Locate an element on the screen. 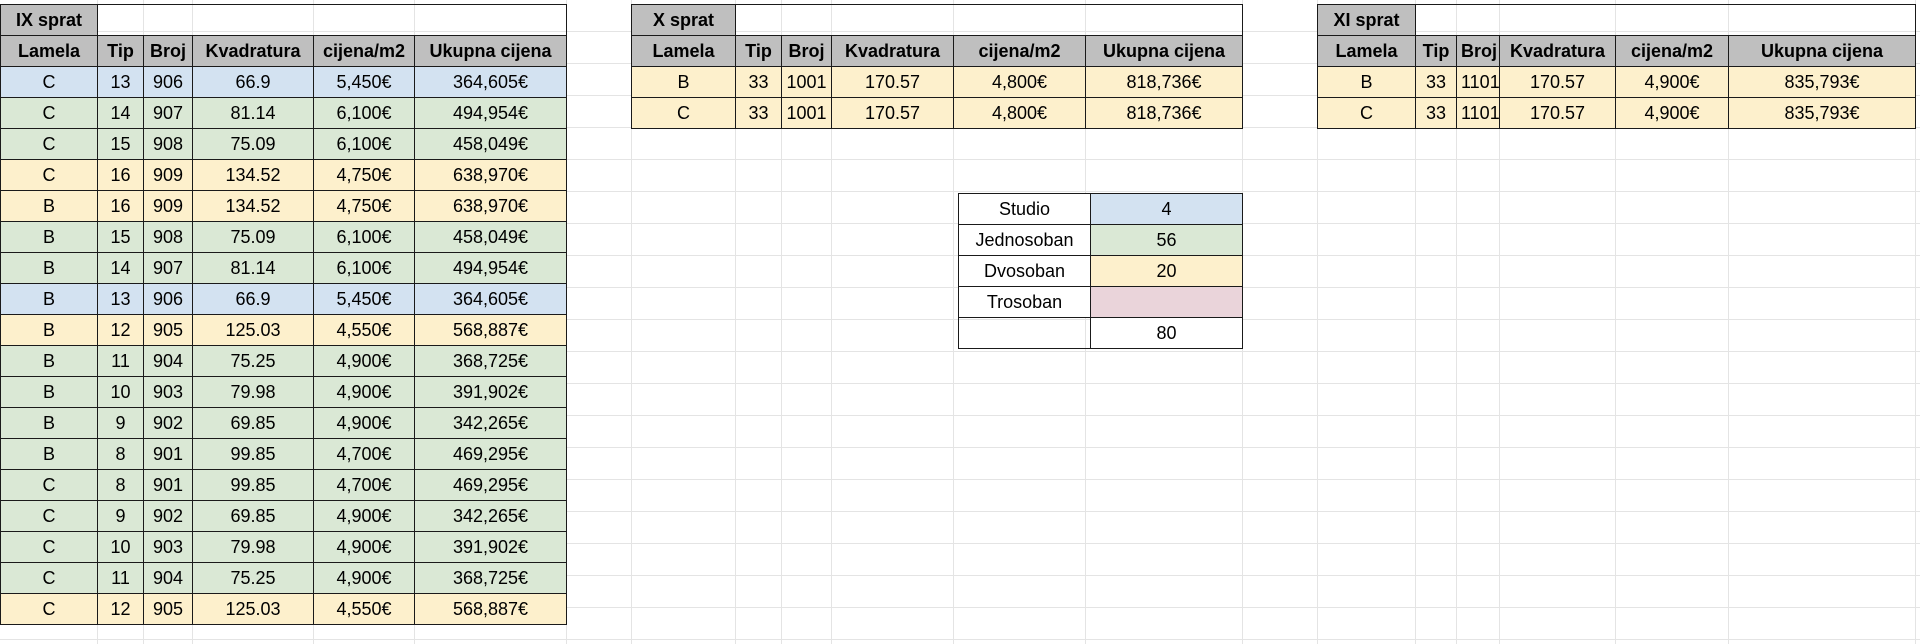 This screenshot has height=644, width=1920. header-lamela: Lamela is located at coordinates (1366, 51).